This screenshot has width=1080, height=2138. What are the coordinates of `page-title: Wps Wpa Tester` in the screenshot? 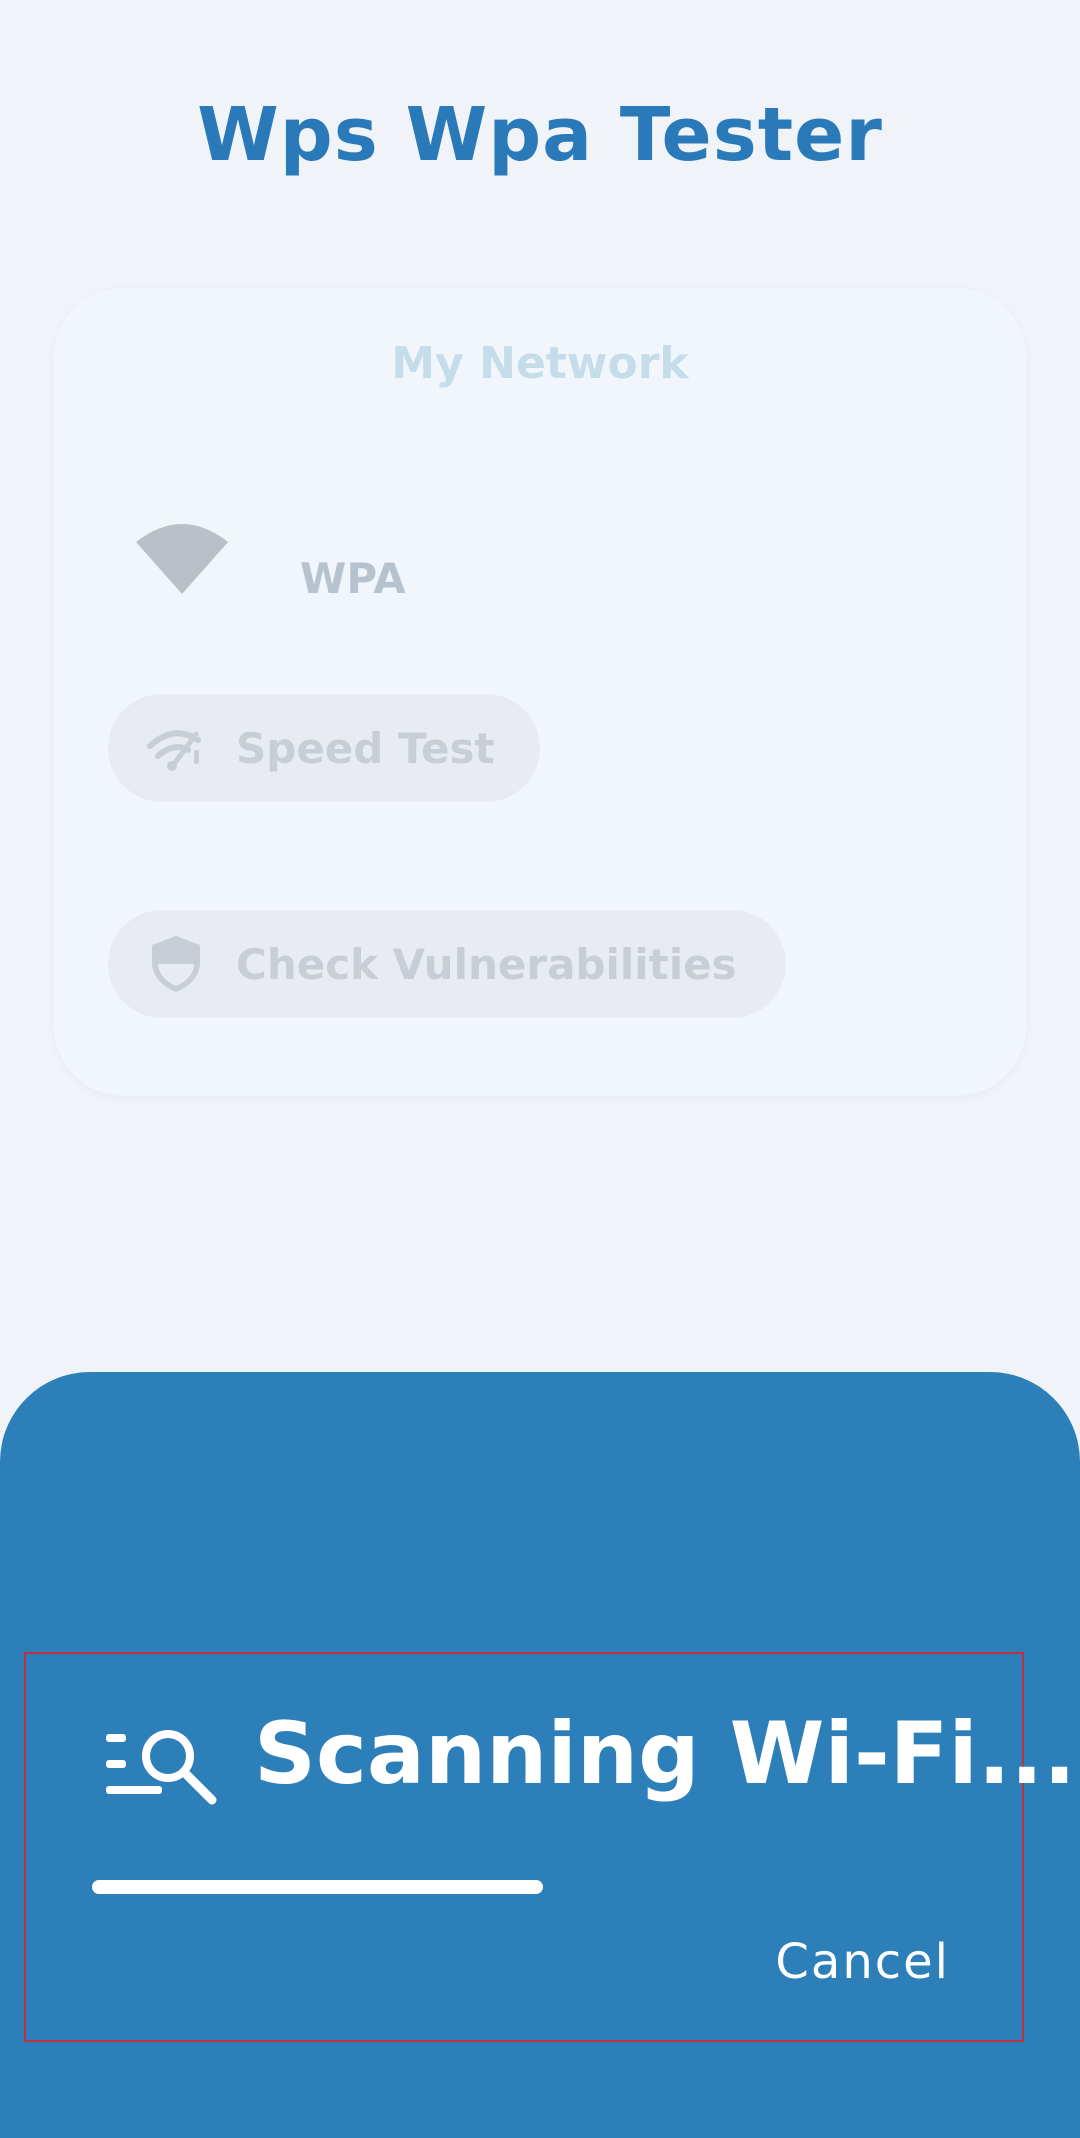 It's located at (540, 135).